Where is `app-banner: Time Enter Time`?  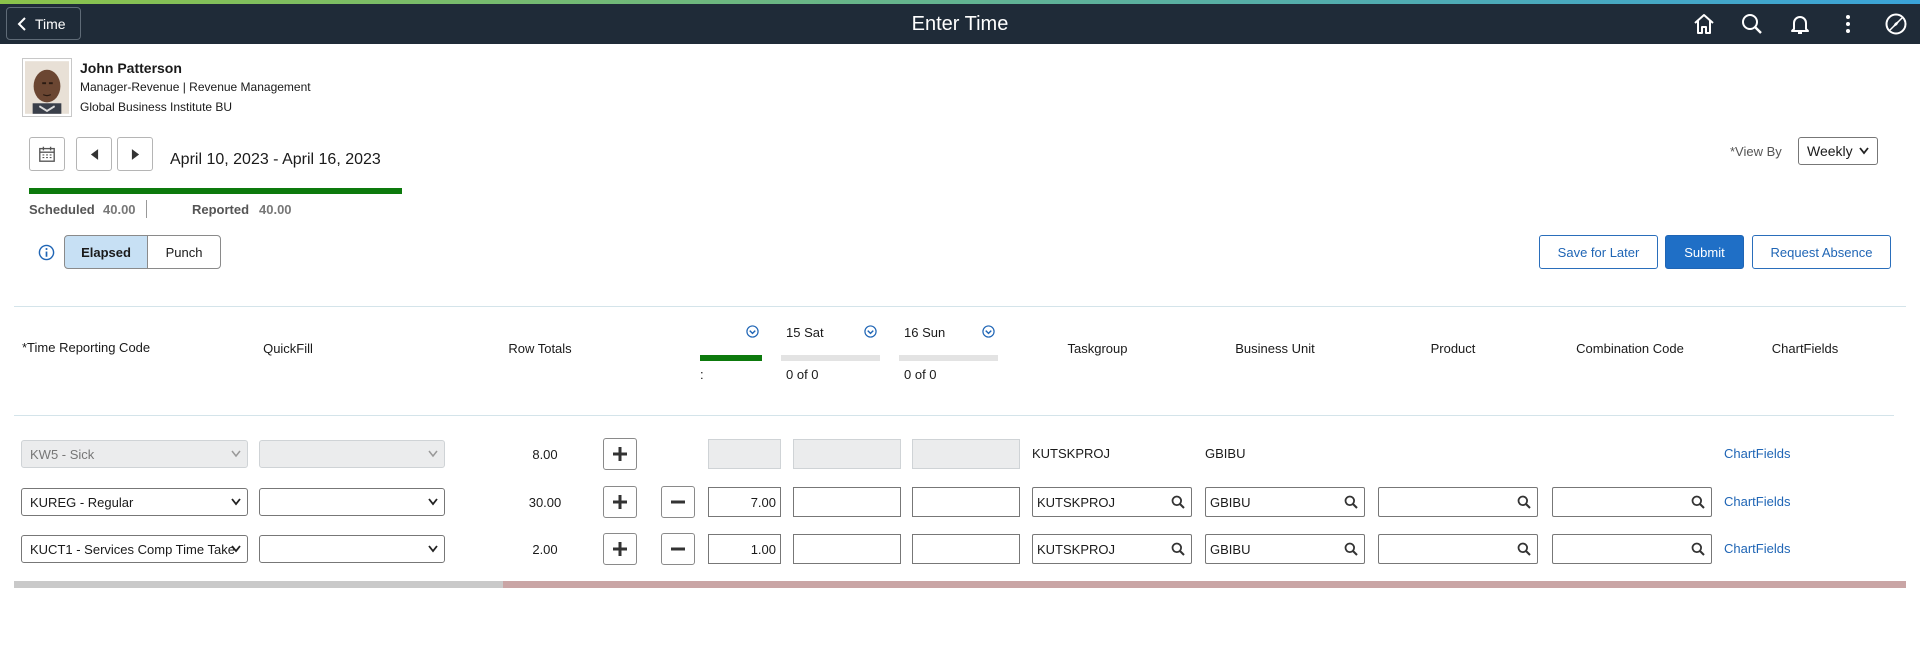
app-banner: Time Enter Time is located at coordinates (960, 24).